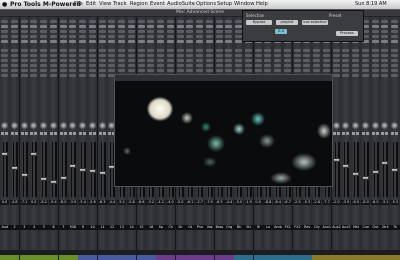  What do you see at coordinates (44, 227) in the screenshot?
I see `track-name: 5` at bounding box center [44, 227].